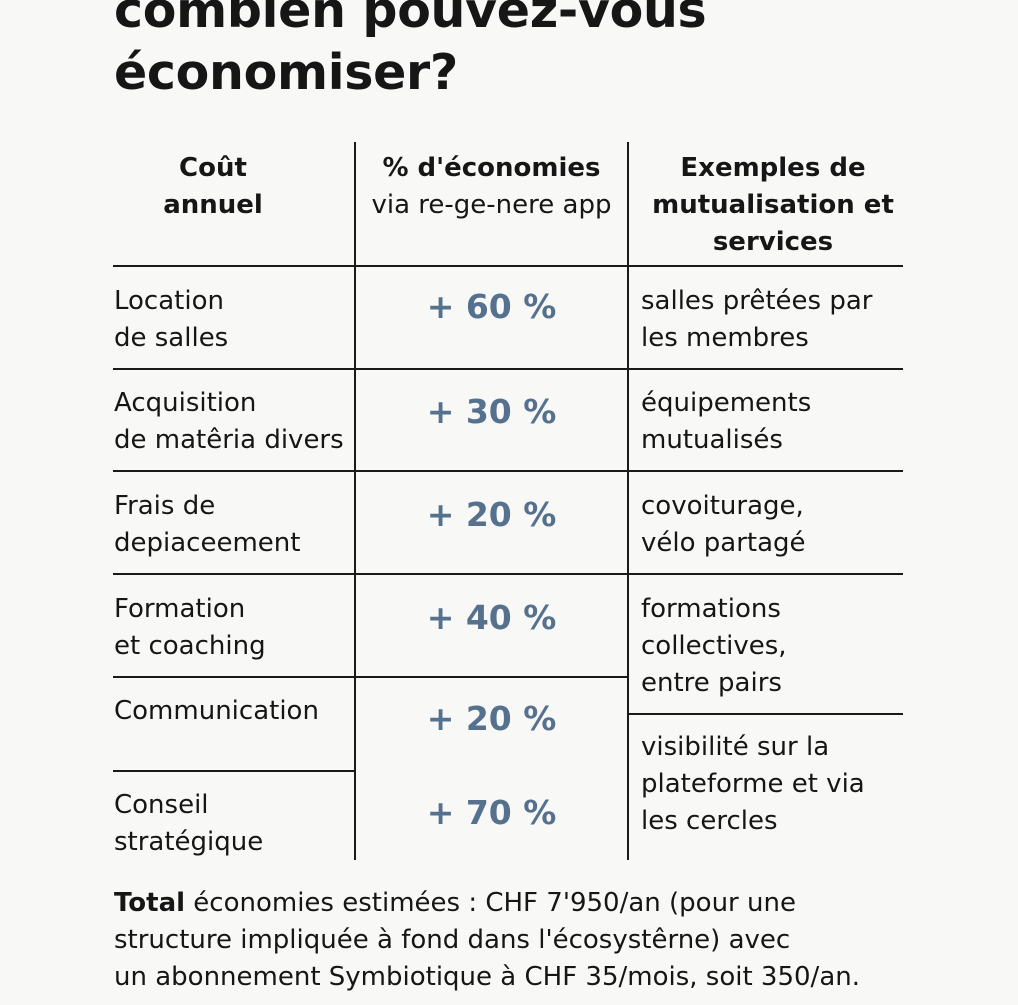 The height and width of the screenshot is (1005, 1018). I want to click on cost-label: et coaching, so click(190, 646).